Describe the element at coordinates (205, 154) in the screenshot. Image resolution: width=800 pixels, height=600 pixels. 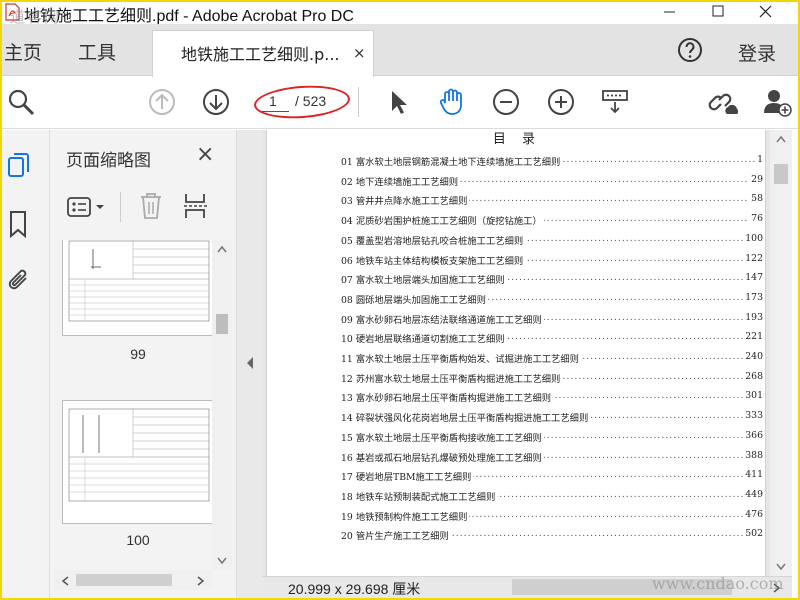
I see `close-panel-button: ×` at that location.